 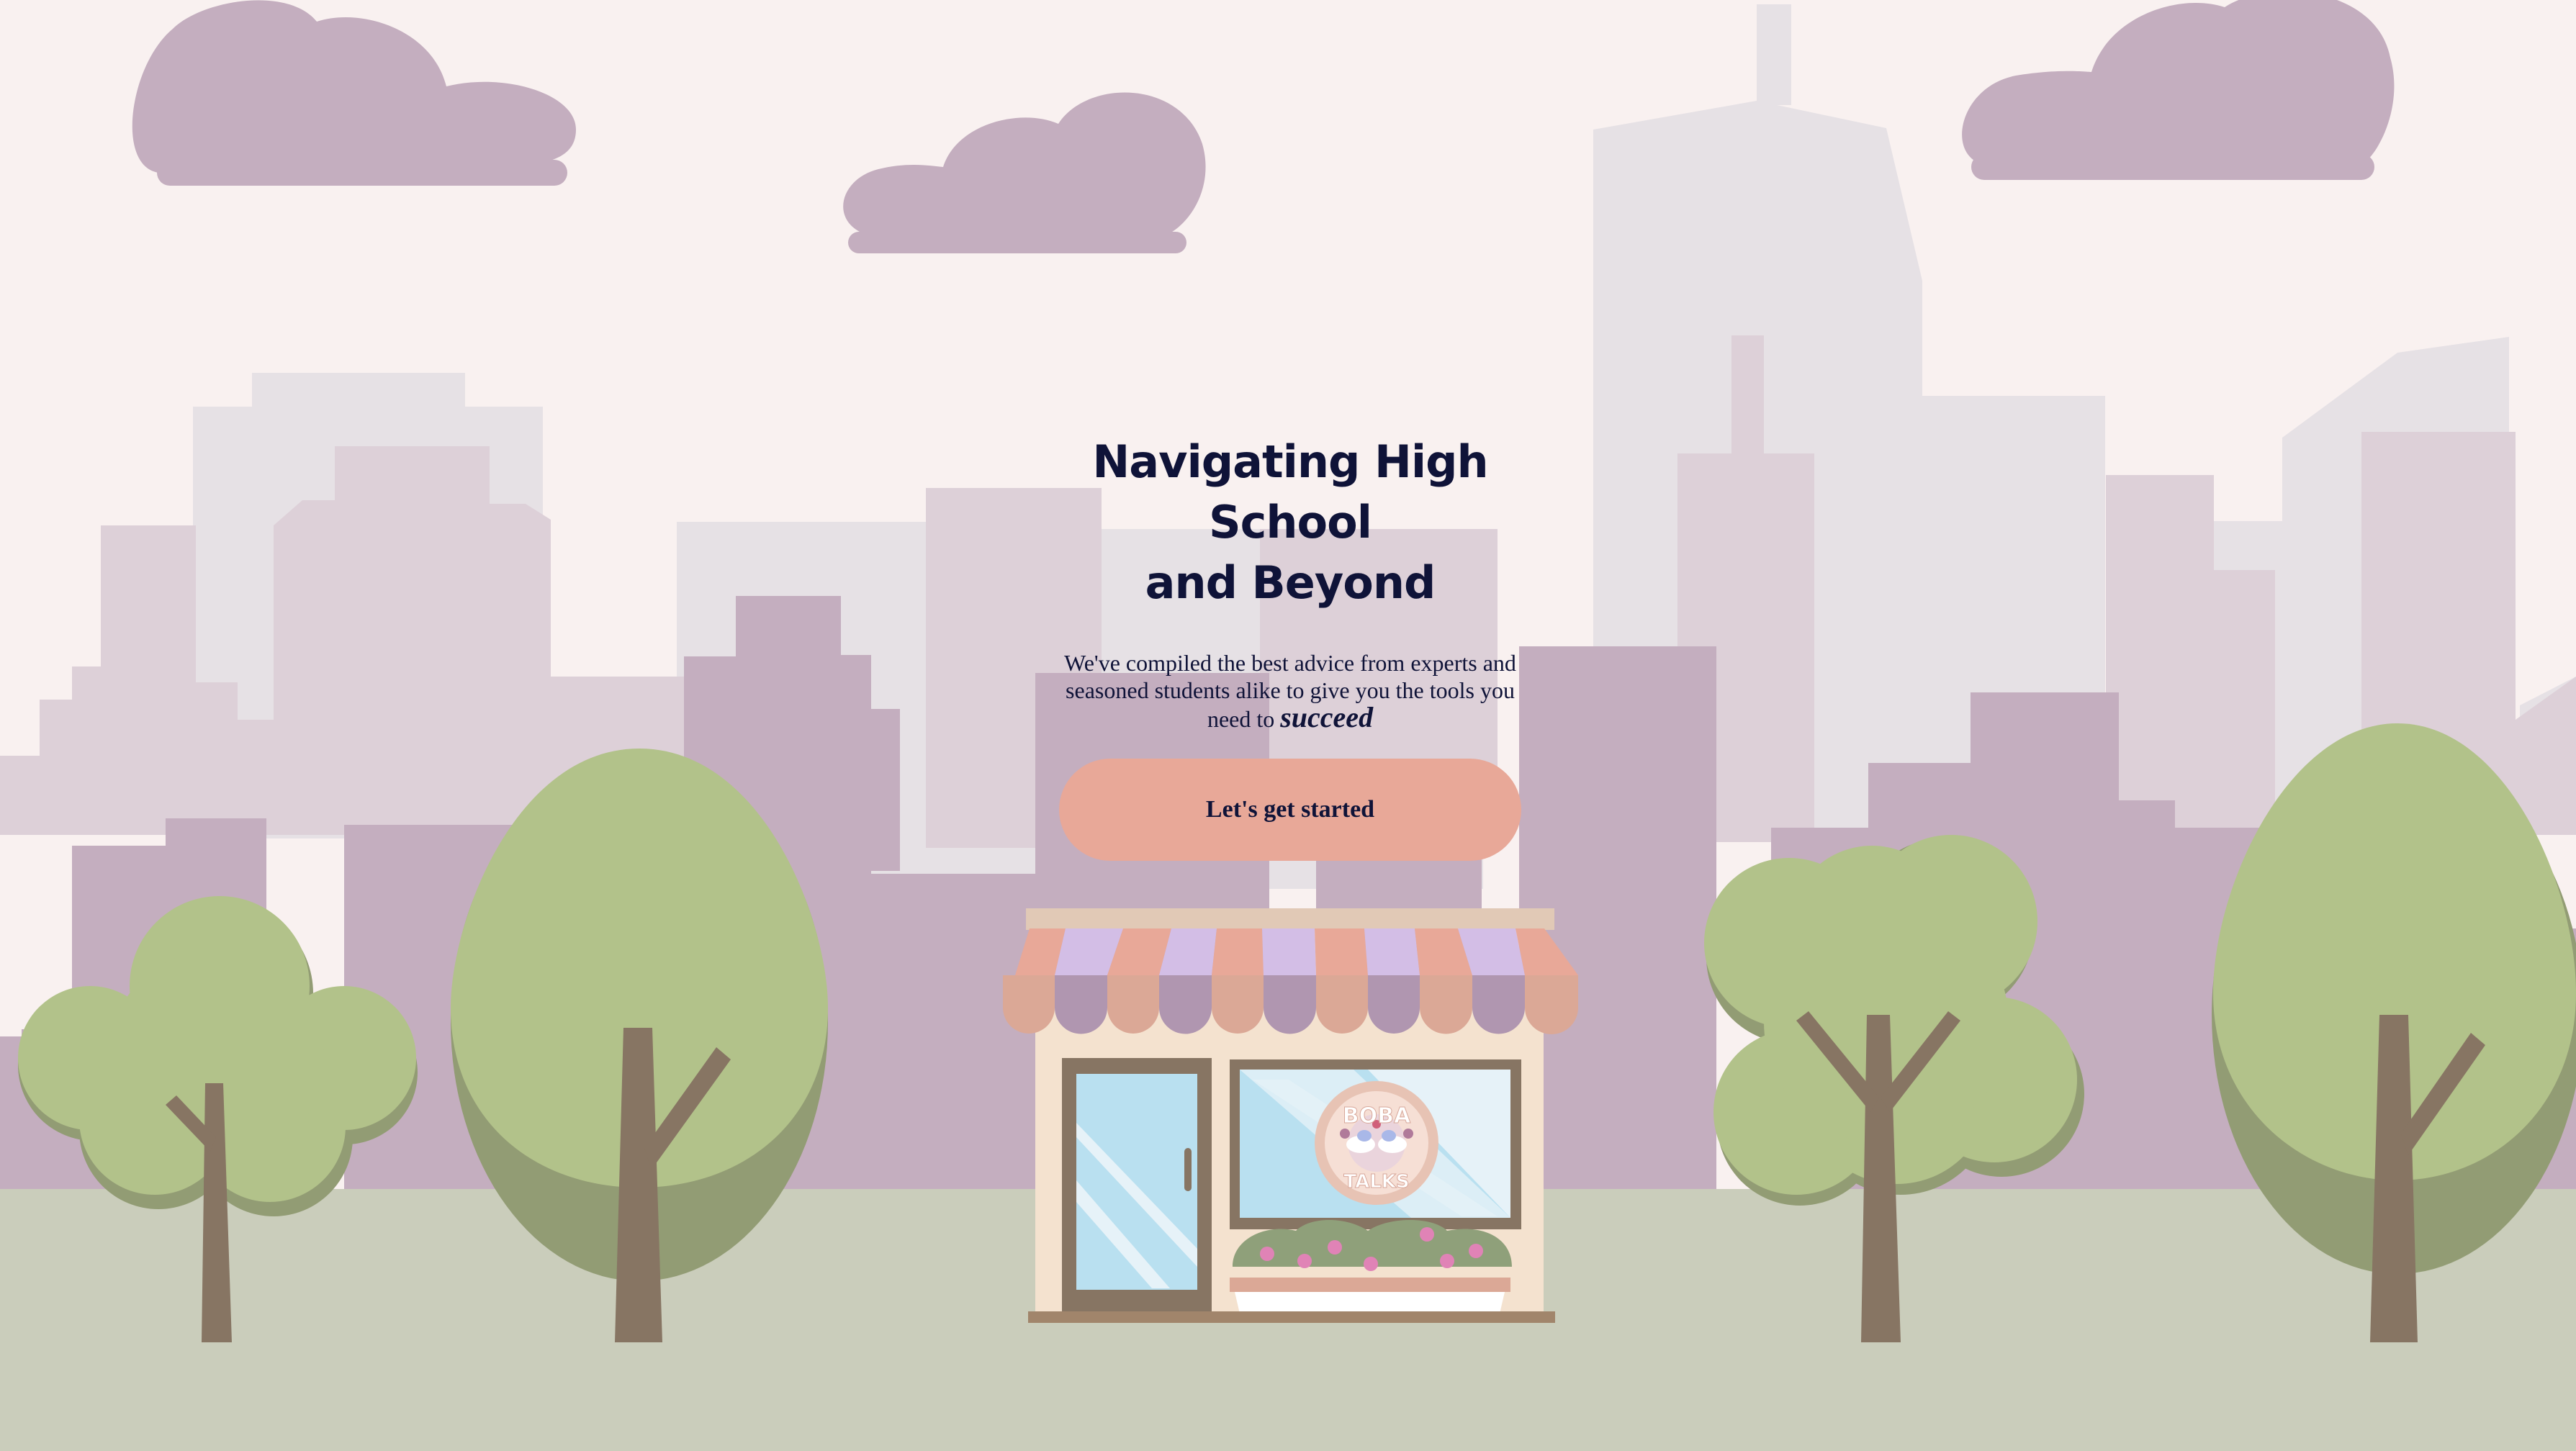 I want to click on emphasis-word: succeed, so click(x=1327, y=717).